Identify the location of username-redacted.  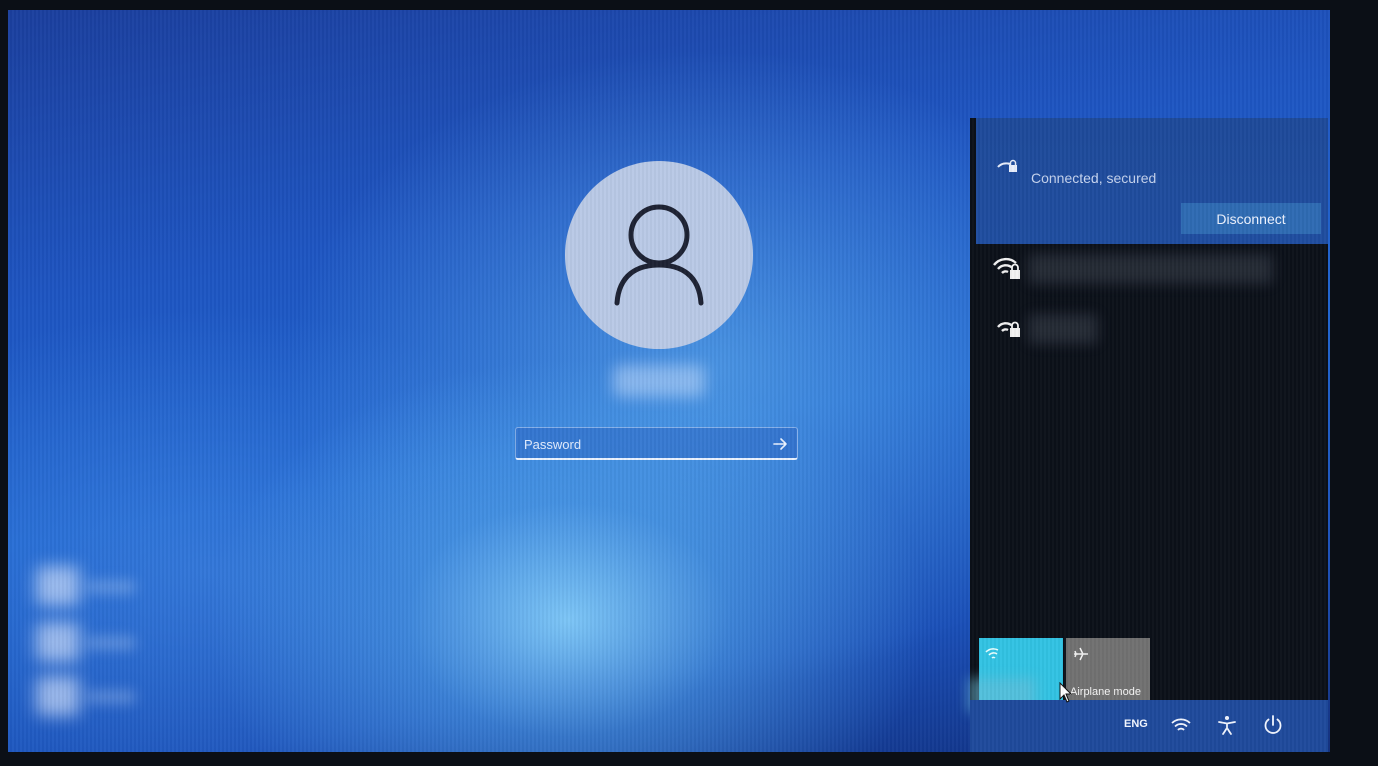
(659, 381).